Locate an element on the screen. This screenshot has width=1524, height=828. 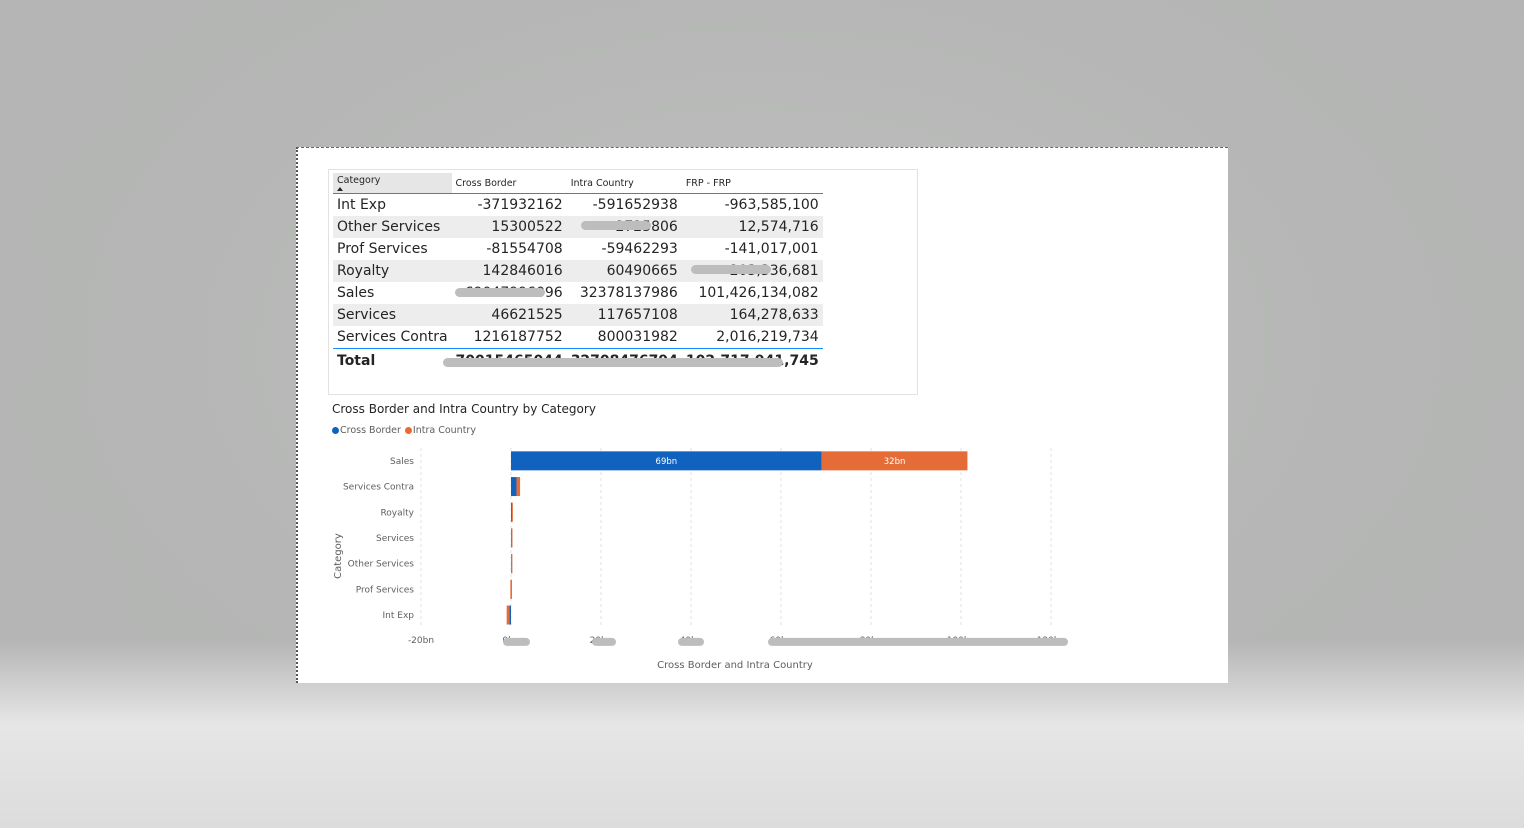
cell-cross-border: 46621525 is located at coordinates (509, 315).